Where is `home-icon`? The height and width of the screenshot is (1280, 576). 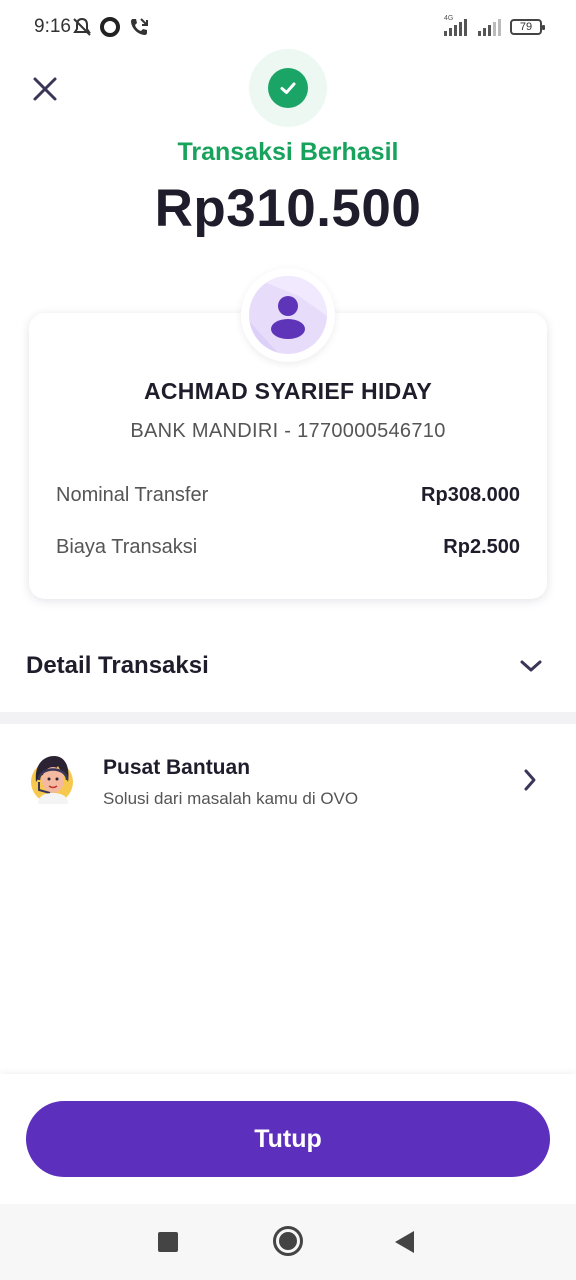
home-icon is located at coordinates (288, 1241).